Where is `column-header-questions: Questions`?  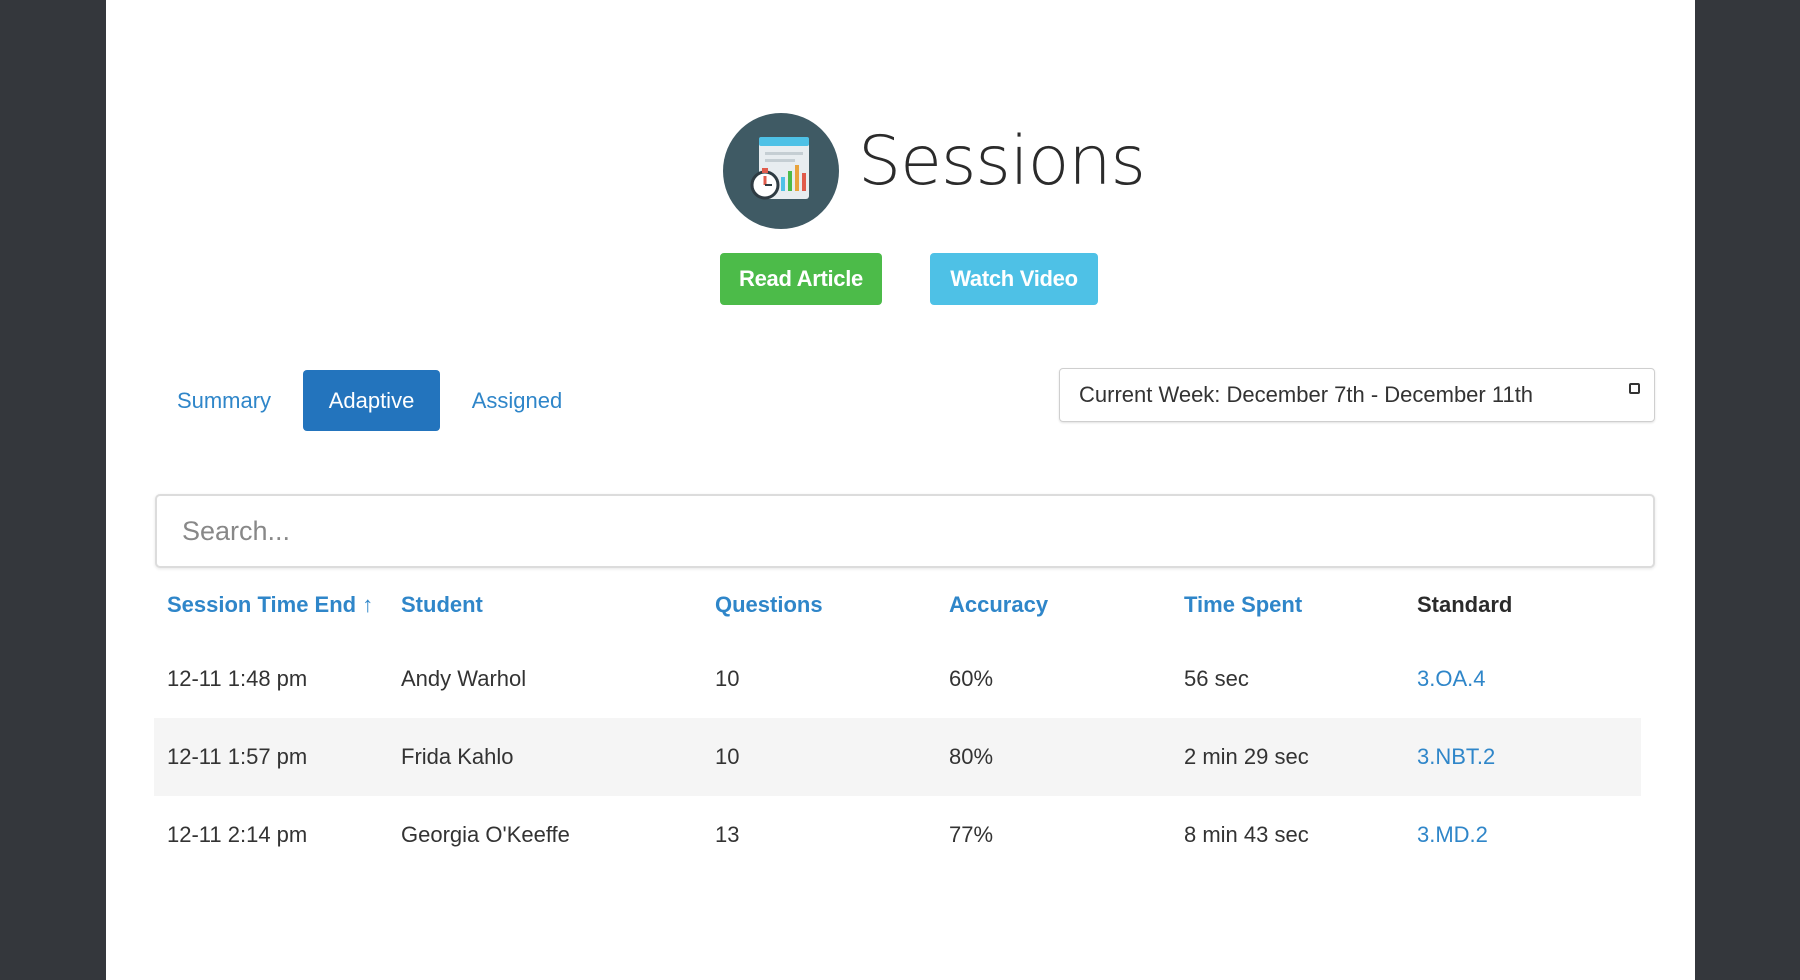 column-header-questions: Questions is located at coordinates (769, 605).